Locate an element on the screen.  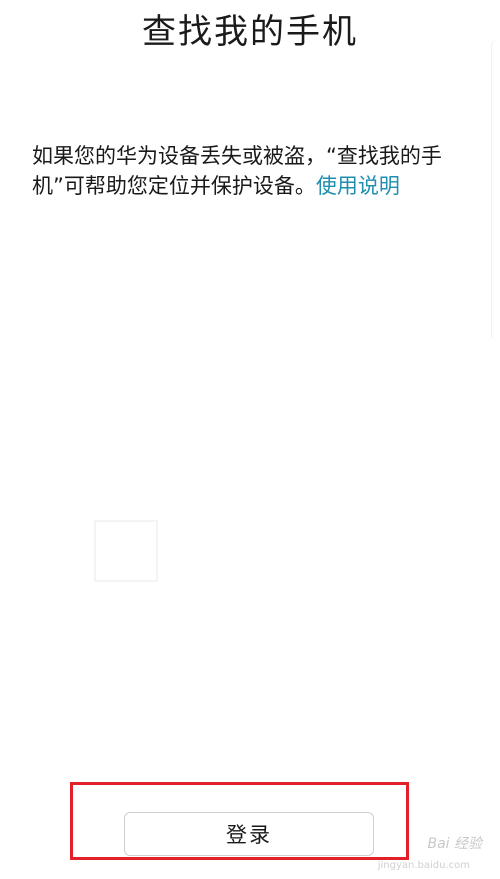
faint-background-graphic is located at coordinates (126, 551).